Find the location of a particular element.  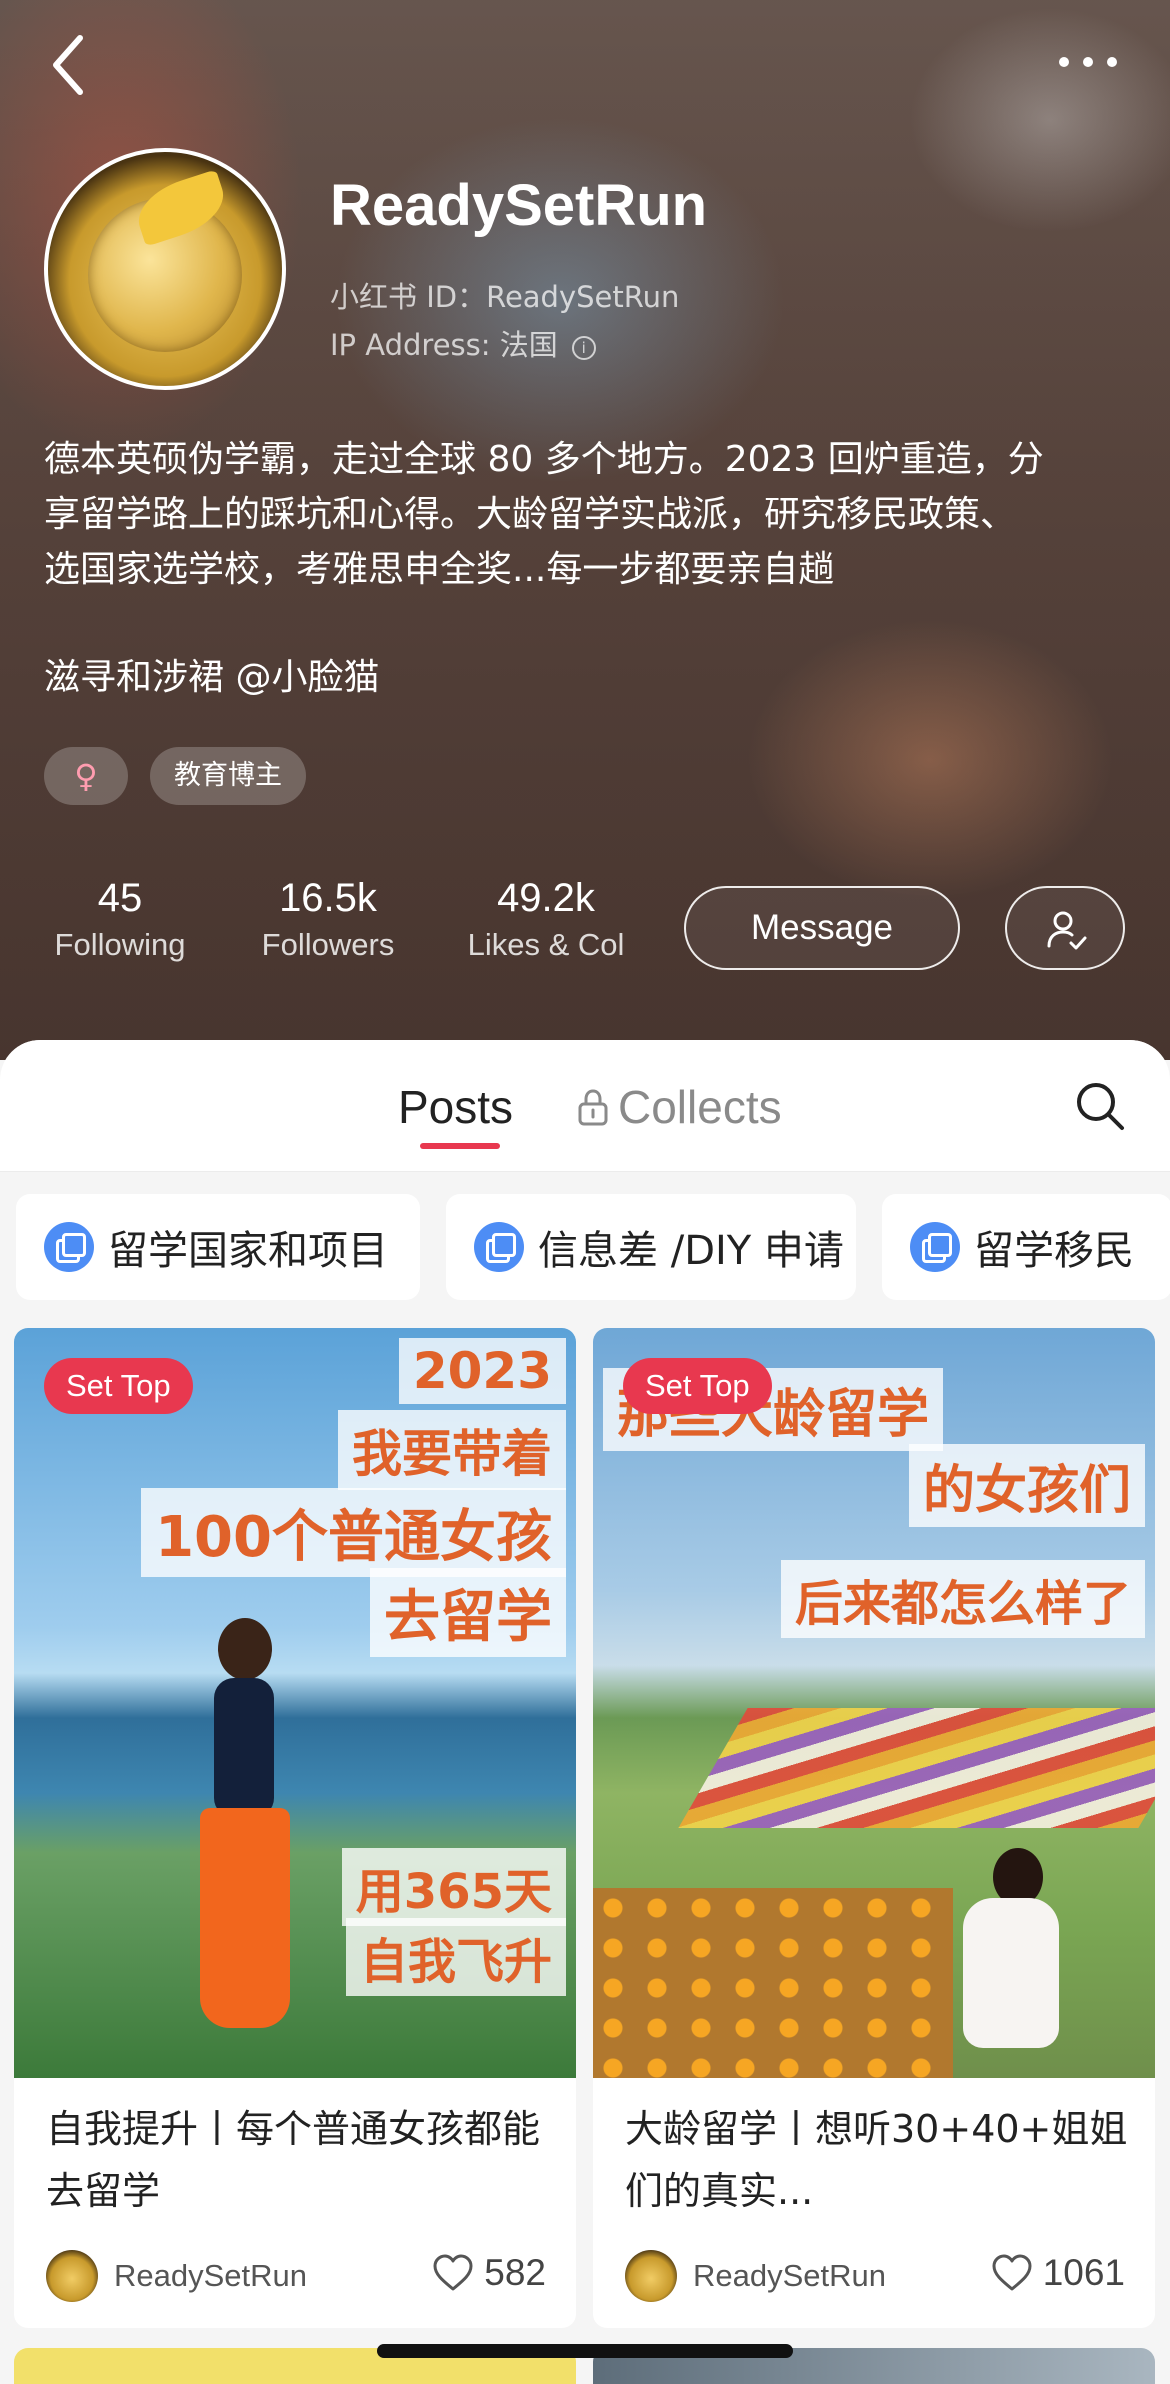

album-item: 留学国家和项目 is located at coordinates (218, 1247).